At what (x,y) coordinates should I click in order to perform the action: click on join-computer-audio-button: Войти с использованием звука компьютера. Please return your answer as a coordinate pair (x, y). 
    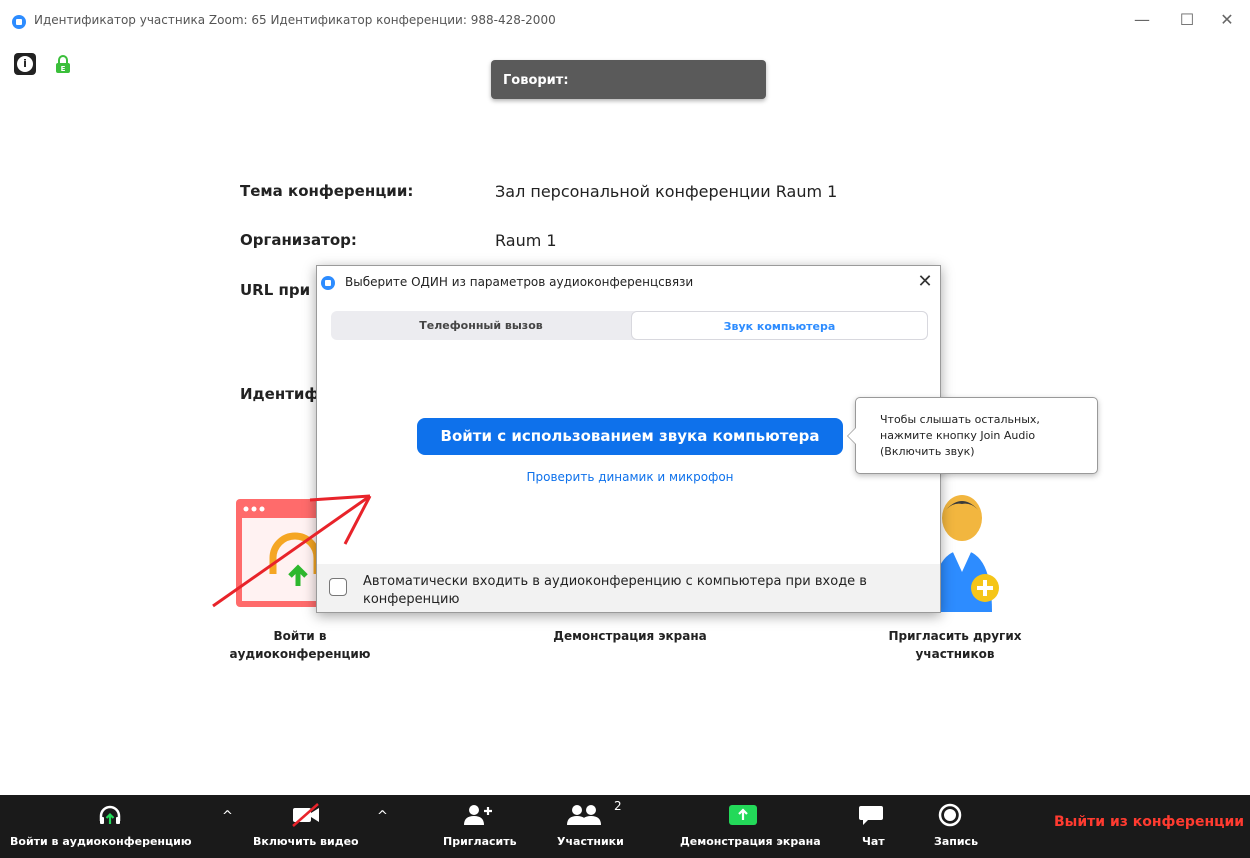
    Looking at the image, I should click on (630, 436).